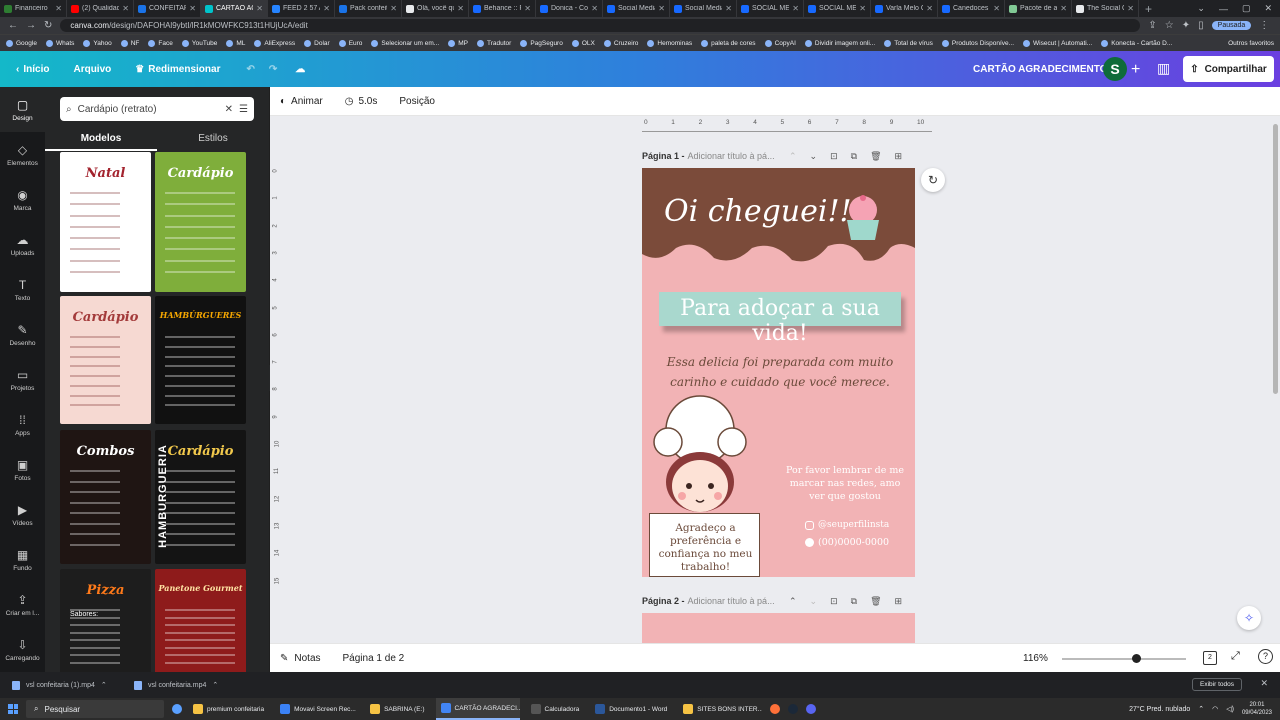  Describe the element at coordinates (458, 43) in the screenshot. I see `bookmark-item: MP` at that location.